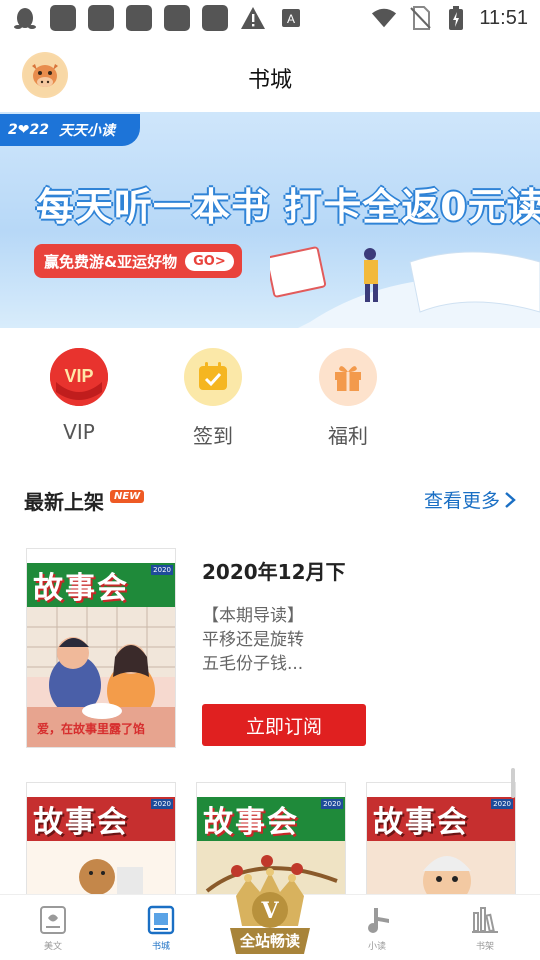 This screenshot has width=540, height=960. I want to click on book-desc-line: 平移还是旋转, so click(253, 640).